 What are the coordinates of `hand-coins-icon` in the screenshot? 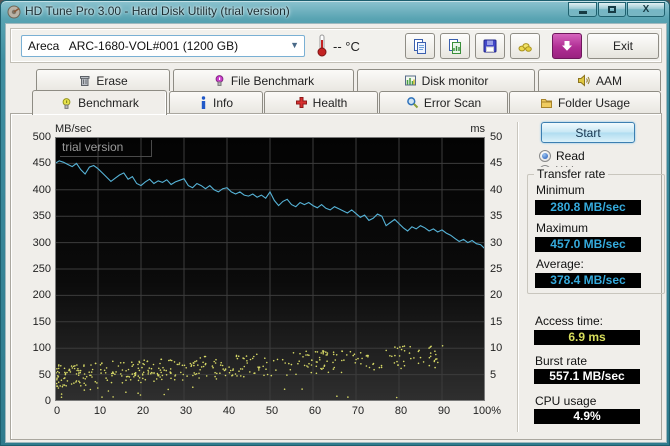 It's located at (525, 47).